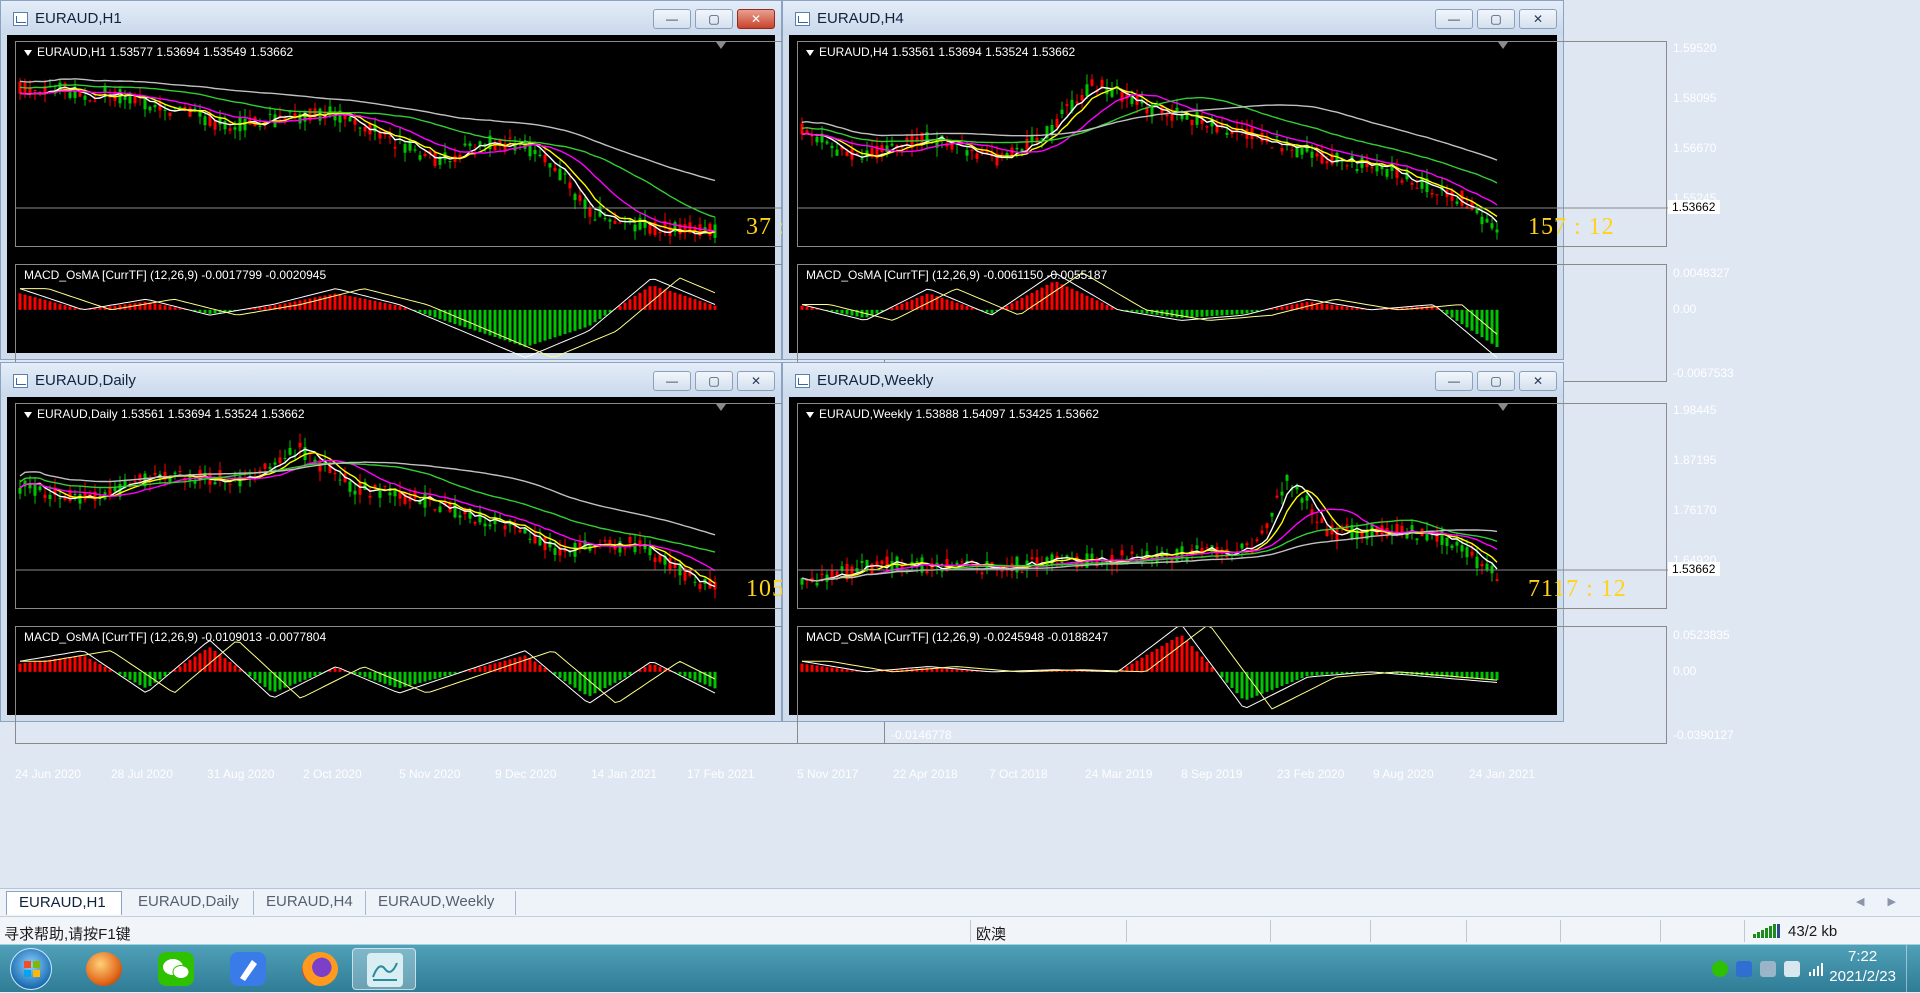 Image resolution: width=1920 pixels, height=993 pixels. What do you see at coordinates (320, 969) in the screenshot?
I see `taskbar-app-firefox` at bounding box center [320, 969].